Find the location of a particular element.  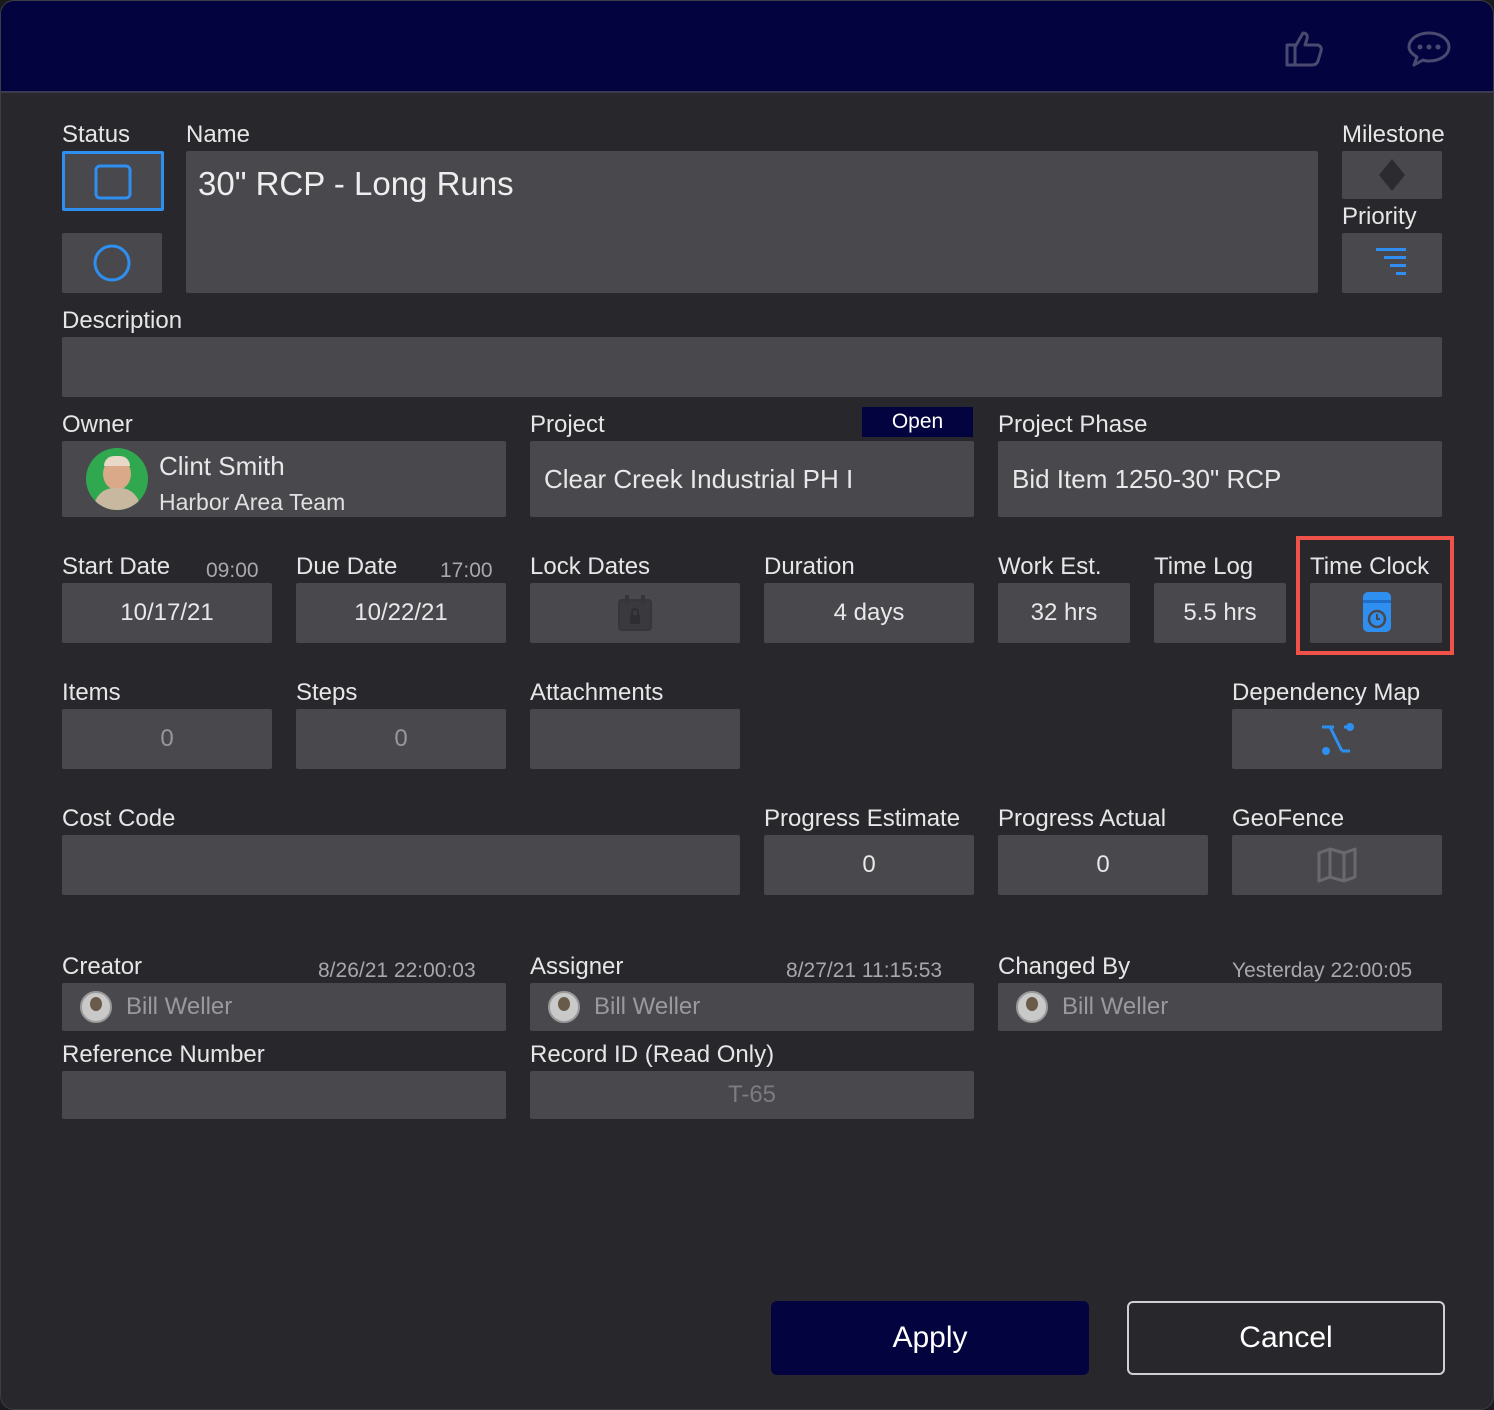

comment-icon is located at coordinates (1429, 49).